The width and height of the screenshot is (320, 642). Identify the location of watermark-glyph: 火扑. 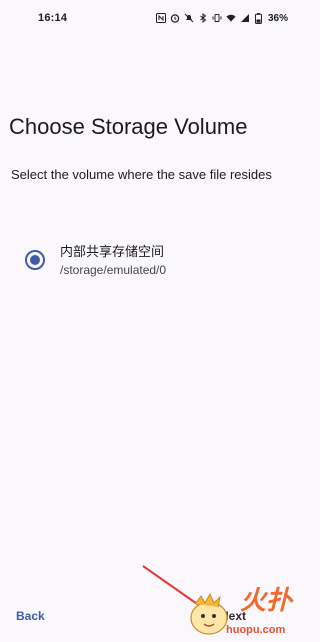
(266, 601).